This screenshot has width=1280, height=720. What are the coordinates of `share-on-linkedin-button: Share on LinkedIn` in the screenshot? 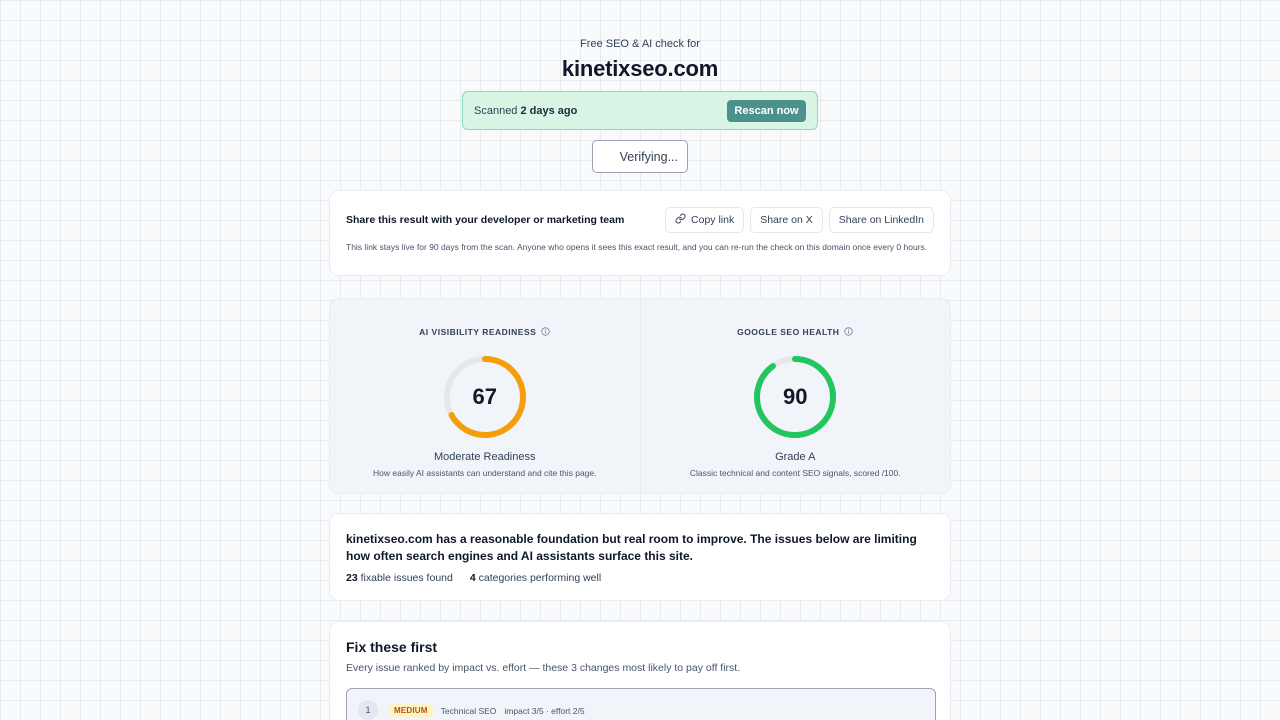 It's located at (881, 220).